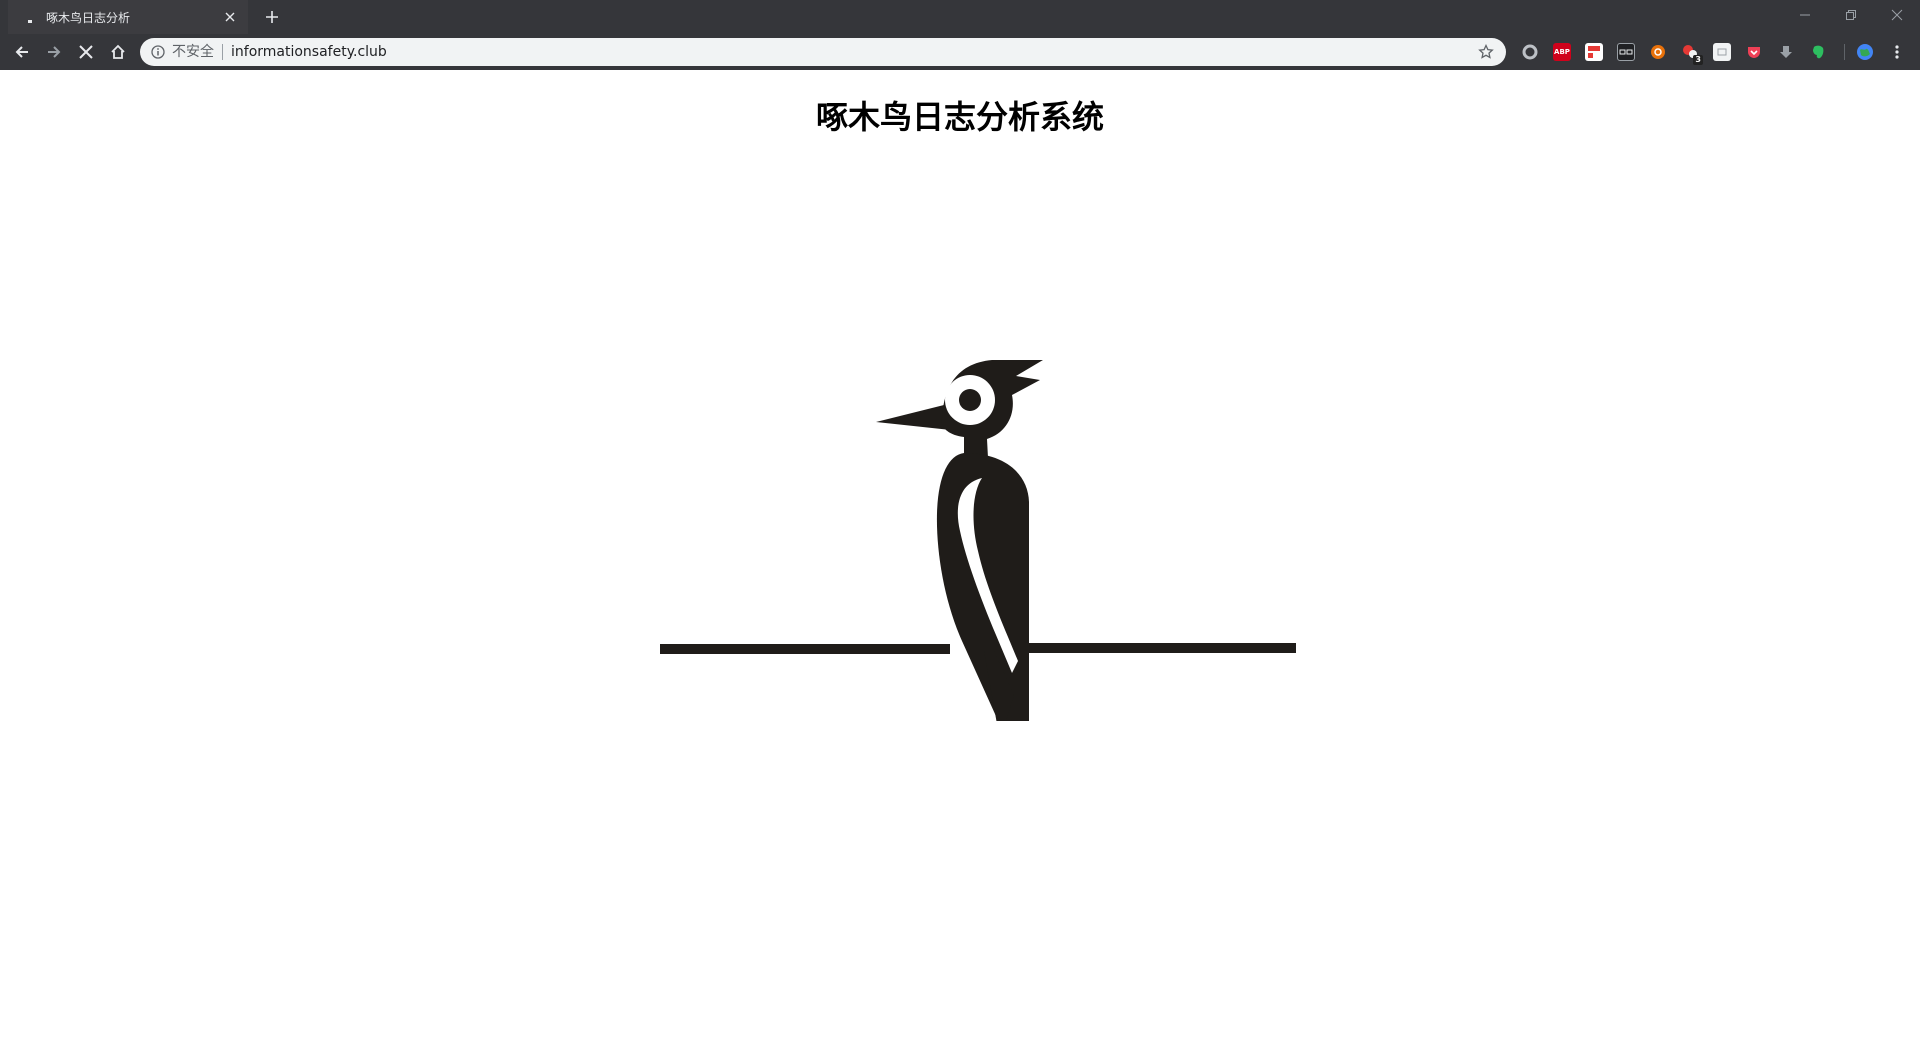  What do you see at coordinates (970, 400) in the screenshot?
I see `logo-eye-pupil` at bounding box center [970, 400].